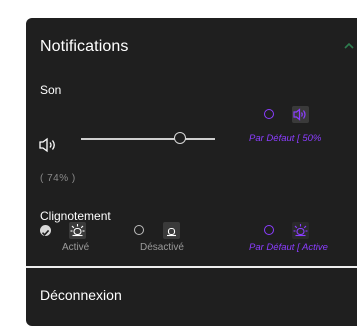 This screenshot has width=357, height=330. What do you see at coordinates (162, 247) in the screenshot?
I see `blink-off-label: Désactivé` at bounding box center [162, 247].